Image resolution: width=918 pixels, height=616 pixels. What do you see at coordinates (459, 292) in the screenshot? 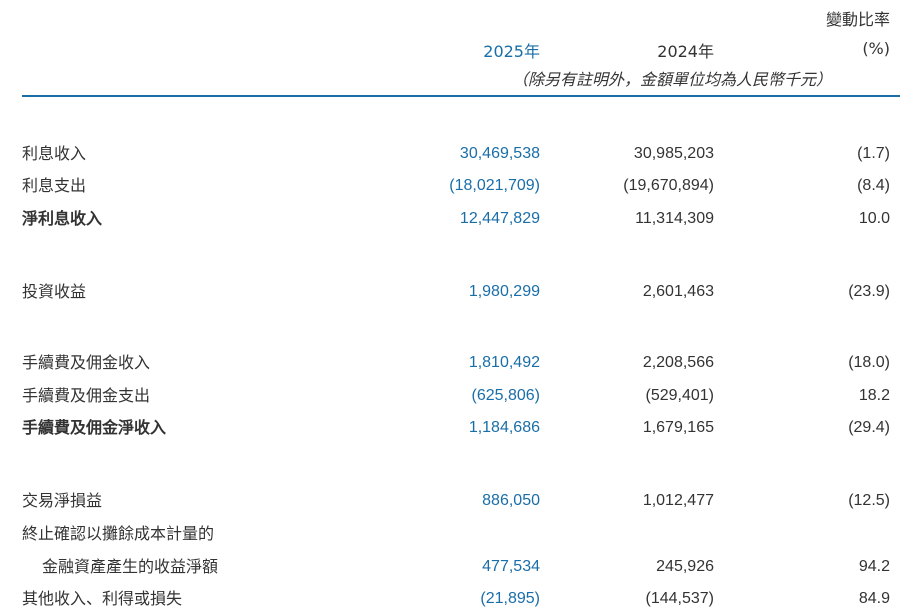
I see `table-row: 投資收益 1,980,299 2,601,463 (23.9)` at bounding box center [459, 292].